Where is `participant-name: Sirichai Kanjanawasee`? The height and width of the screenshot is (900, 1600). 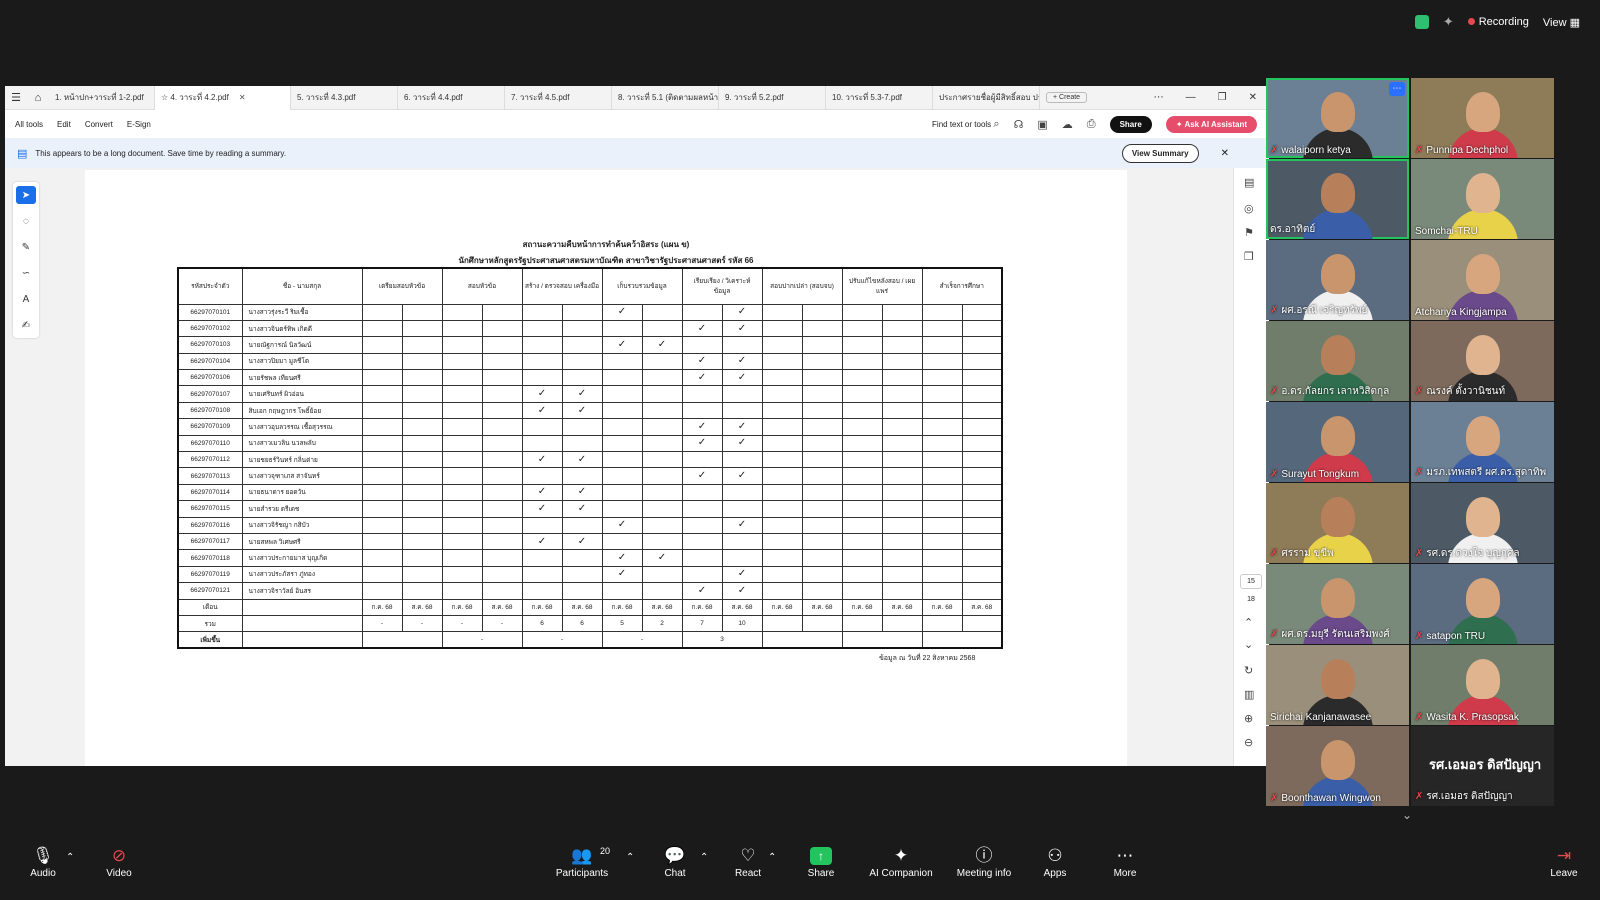 participant-name: Sirichai Kanjanawasee is located at coordinates (1320, 717).